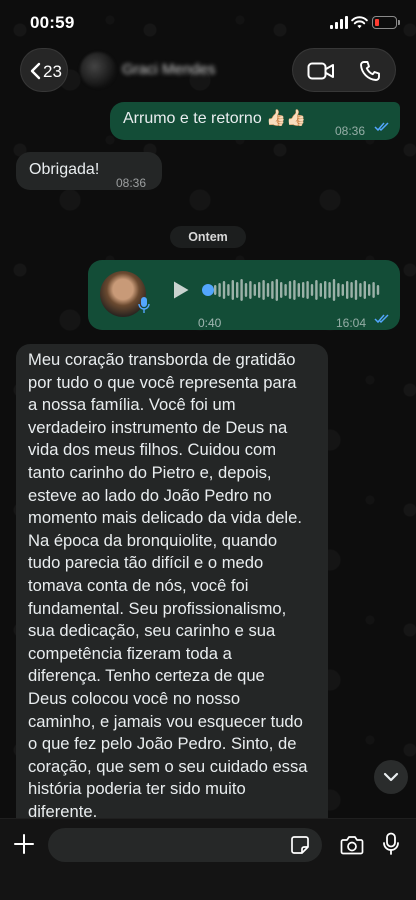 The width and height of the screenshot is (416, 900). I want to click on message-line: competência fizeram toda a, so click(130, 653).